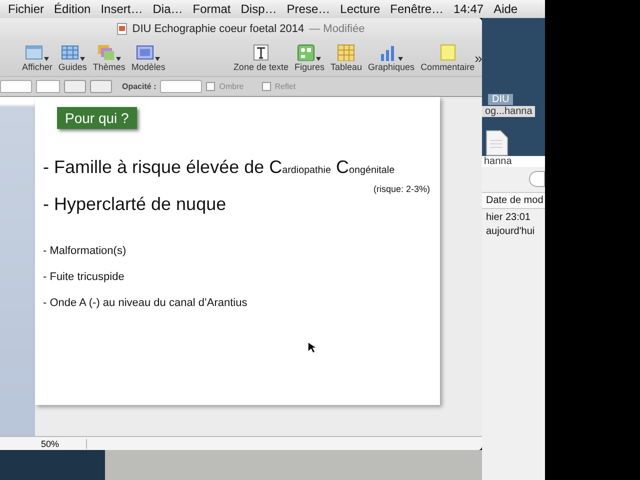  I want to click on menu-item: Lecture, so click(360, 9).